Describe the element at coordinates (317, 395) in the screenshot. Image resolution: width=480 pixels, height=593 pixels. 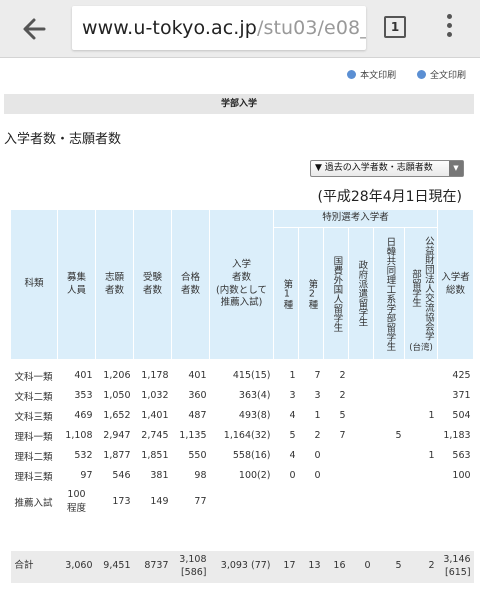
I see `cell-type2: 3` at that location.